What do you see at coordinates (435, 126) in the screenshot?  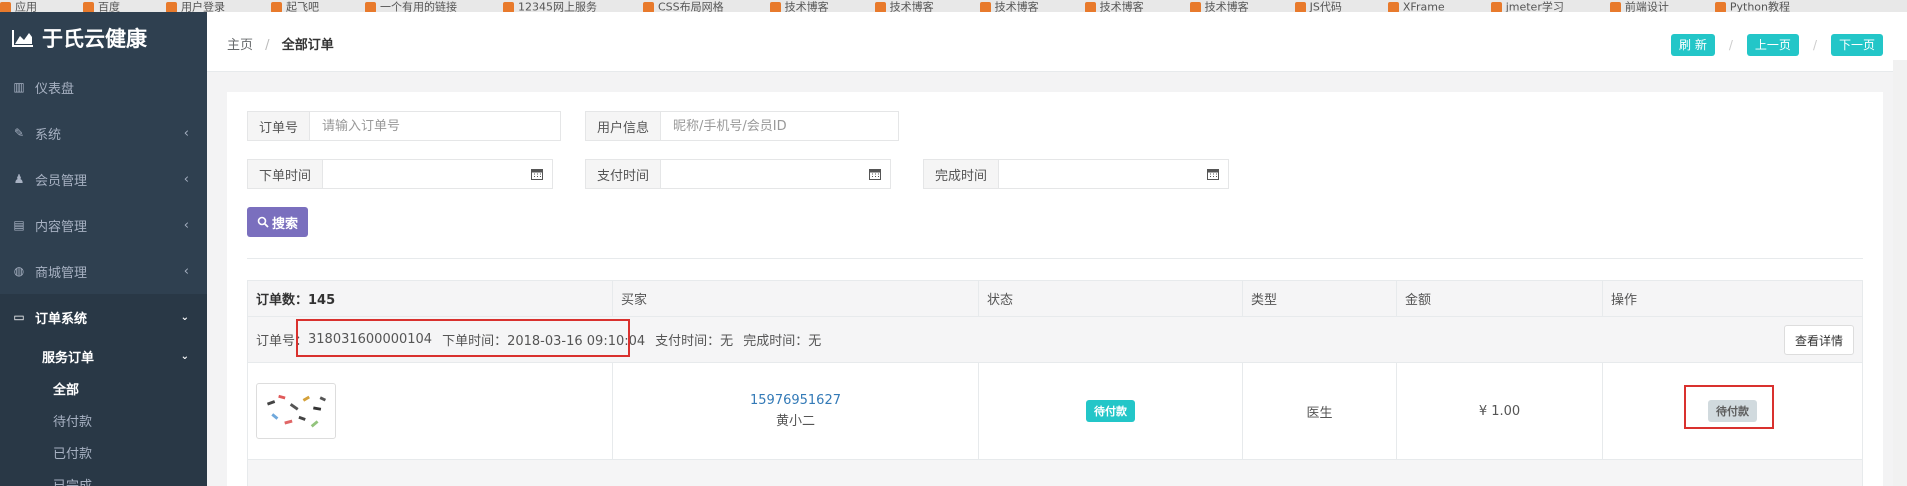 I see `order-no-input` at bounding box center [435, 126].